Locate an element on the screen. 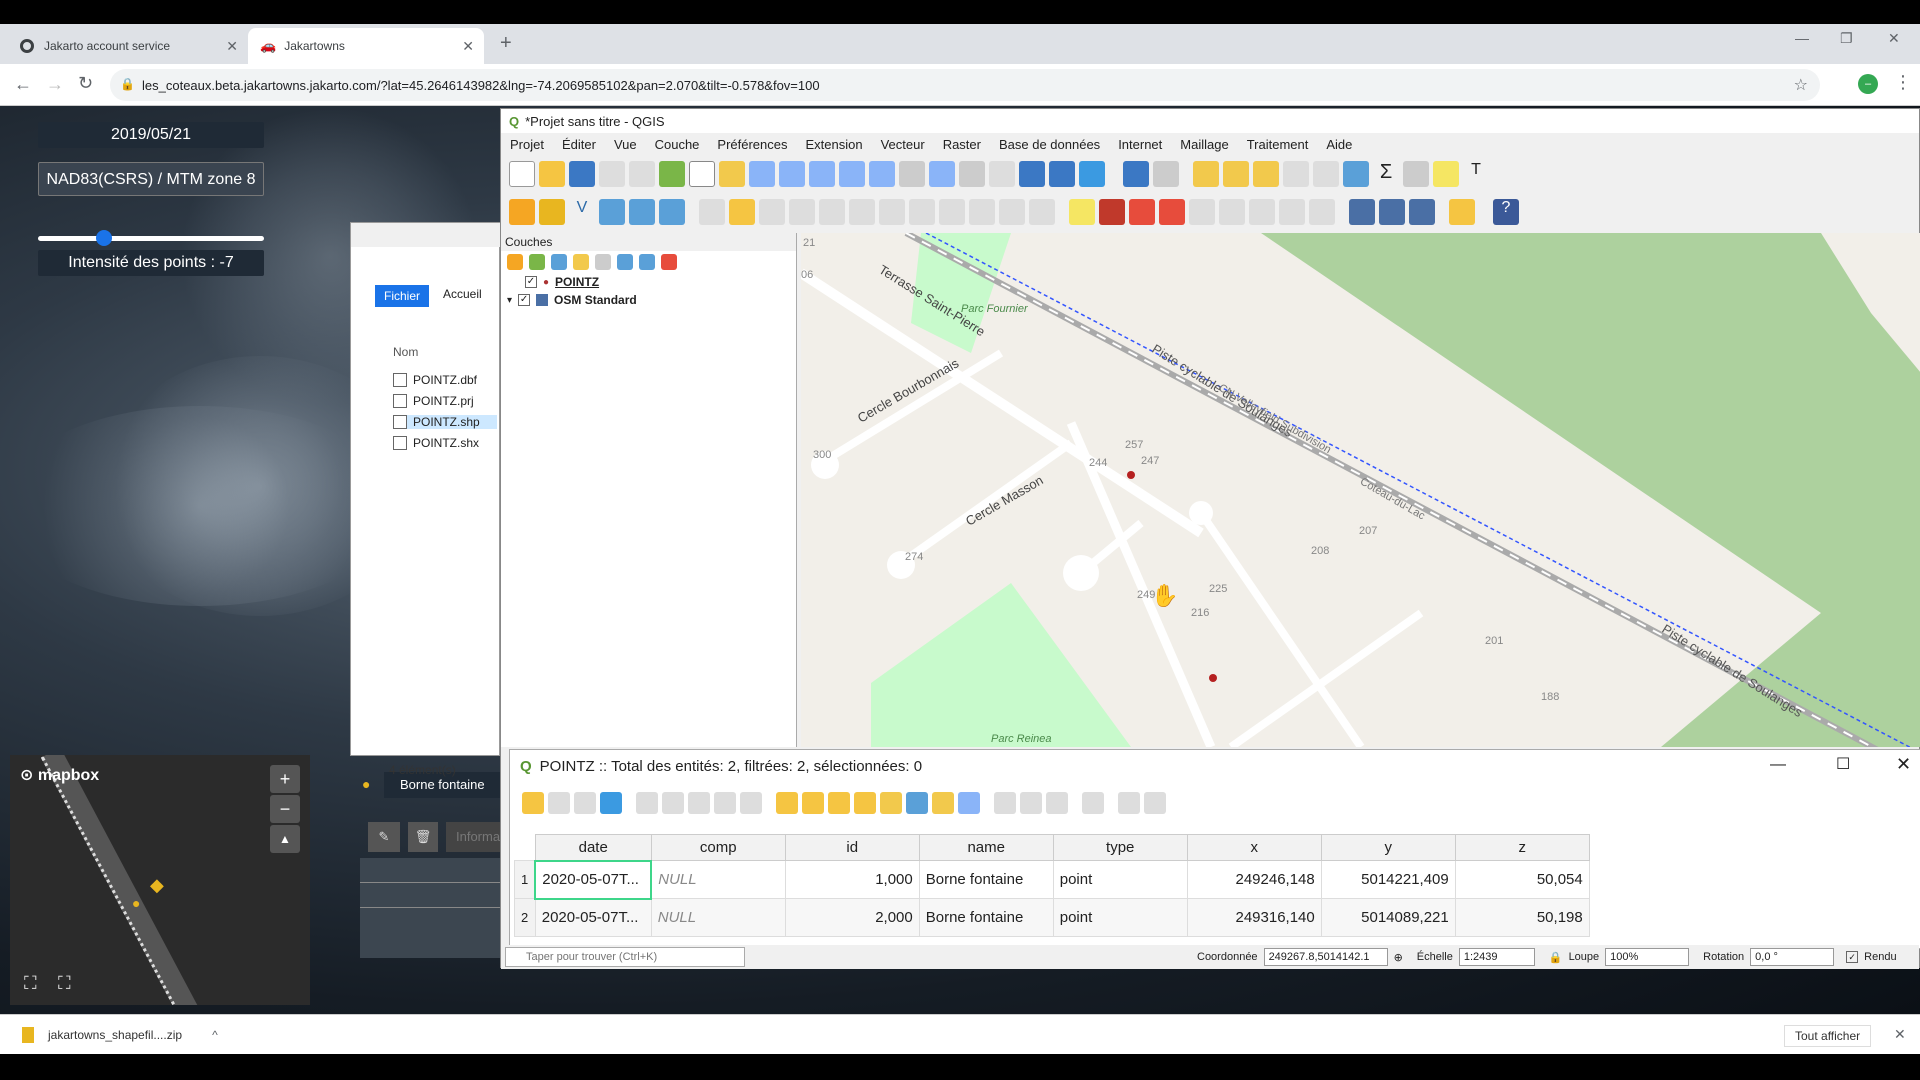 The height and width of the screenshot is (1080, 1920). expand-all-icon is located at coordinates (625, 262).